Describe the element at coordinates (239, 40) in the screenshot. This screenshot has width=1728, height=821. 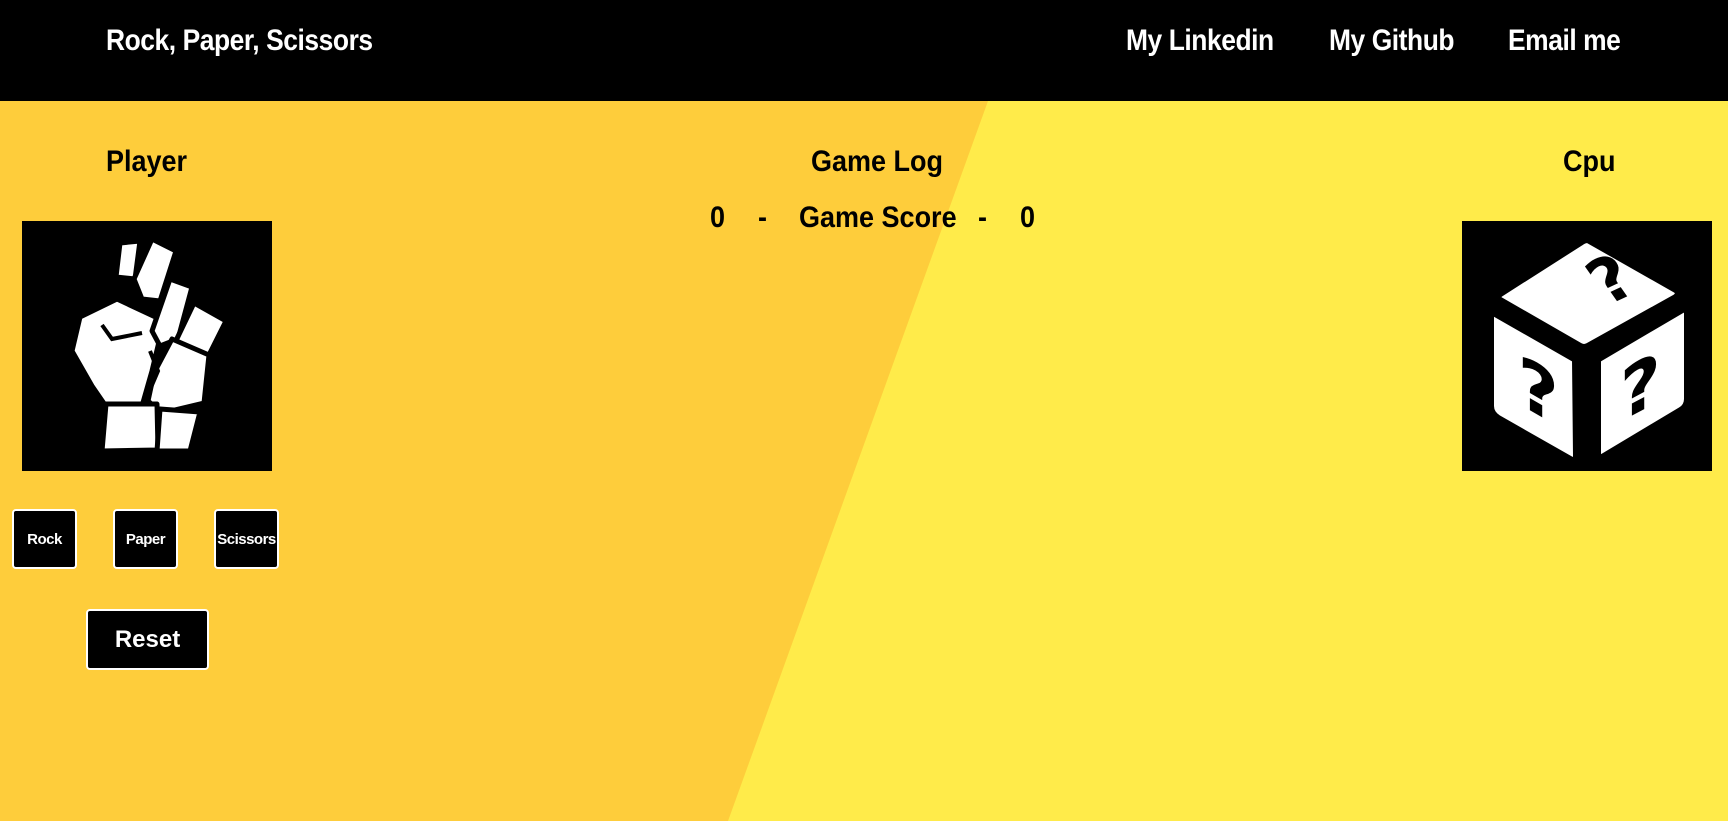
I see `site-title: Rock, Paper, Scissors` at that location.